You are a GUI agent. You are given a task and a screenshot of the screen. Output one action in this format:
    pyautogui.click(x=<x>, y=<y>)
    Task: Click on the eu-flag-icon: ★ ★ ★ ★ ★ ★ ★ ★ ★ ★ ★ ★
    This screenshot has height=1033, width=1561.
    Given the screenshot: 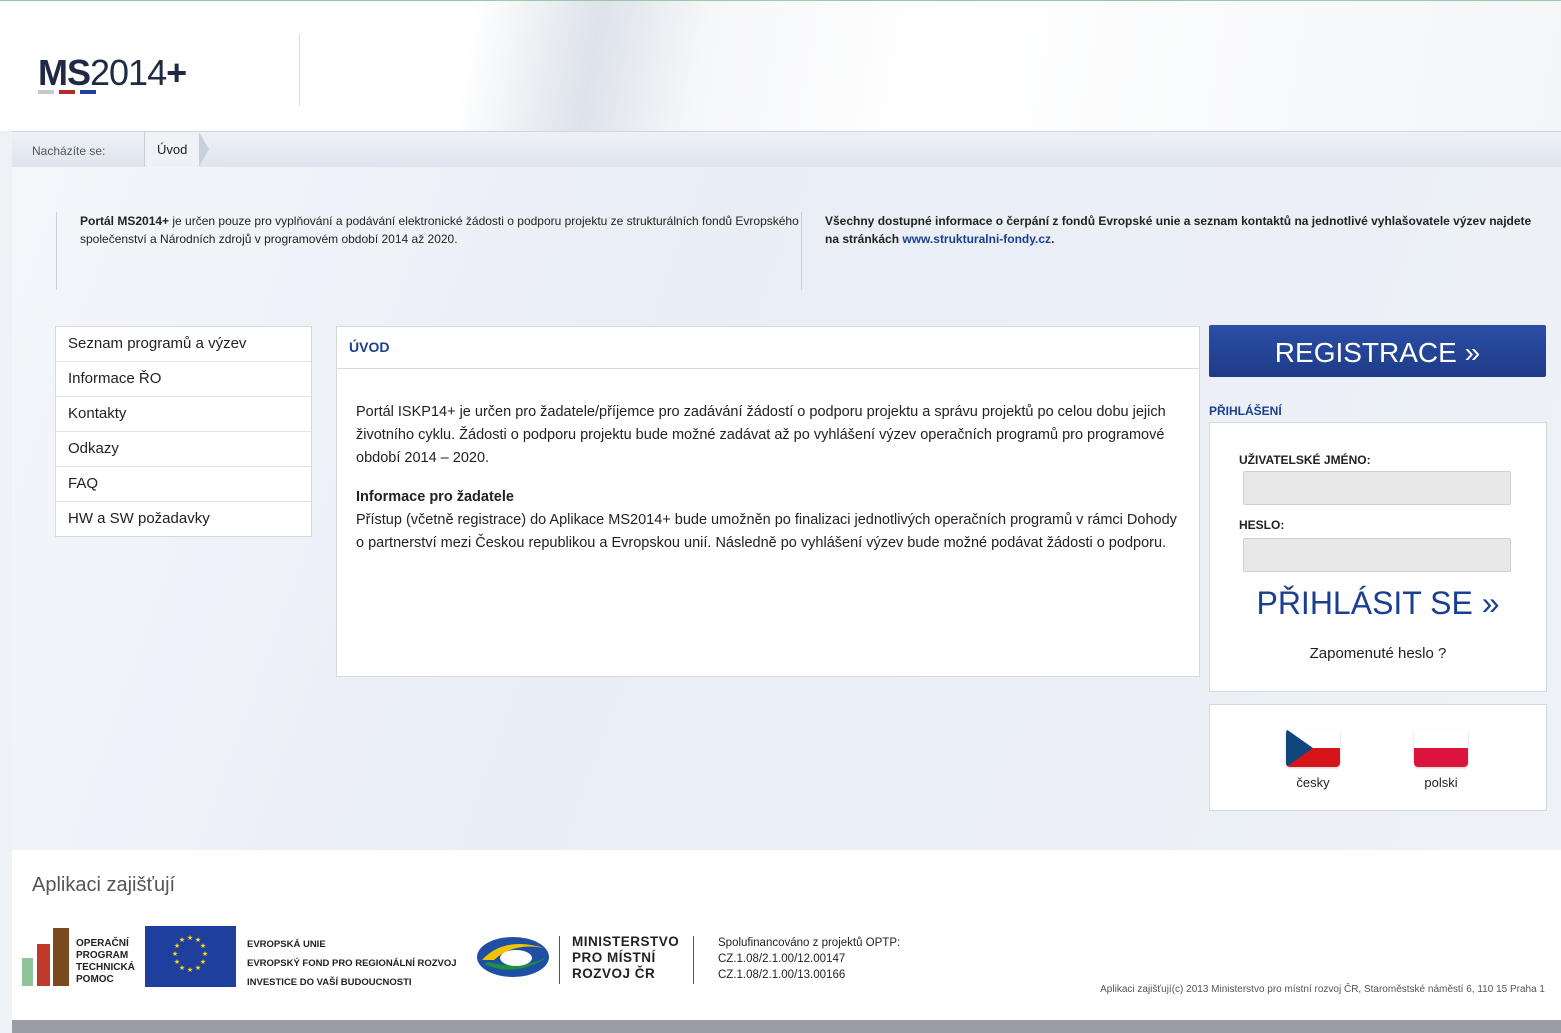 What is the action you would take?
    pyautogui.click(x=190, y=956)
    